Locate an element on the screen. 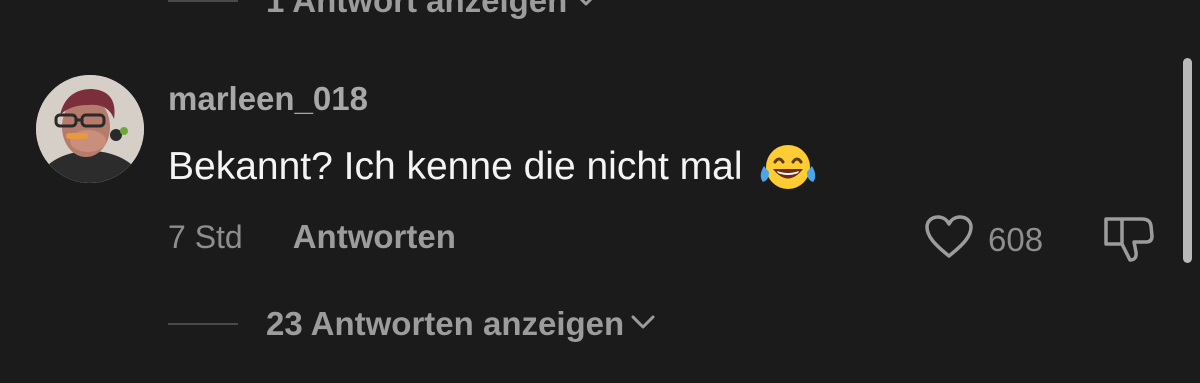 This screenshot has height=383, width=1200. comment-text: Bekannt? Ich kenne die nicht mal is located at coordinates (455, 166).